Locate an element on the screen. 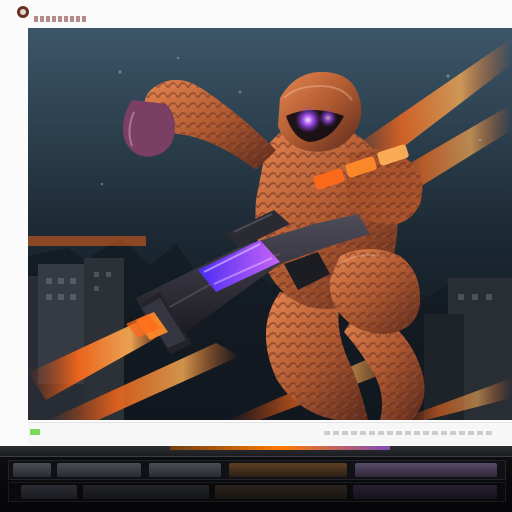  top-title-scribble is located at coordinates (60, 19).